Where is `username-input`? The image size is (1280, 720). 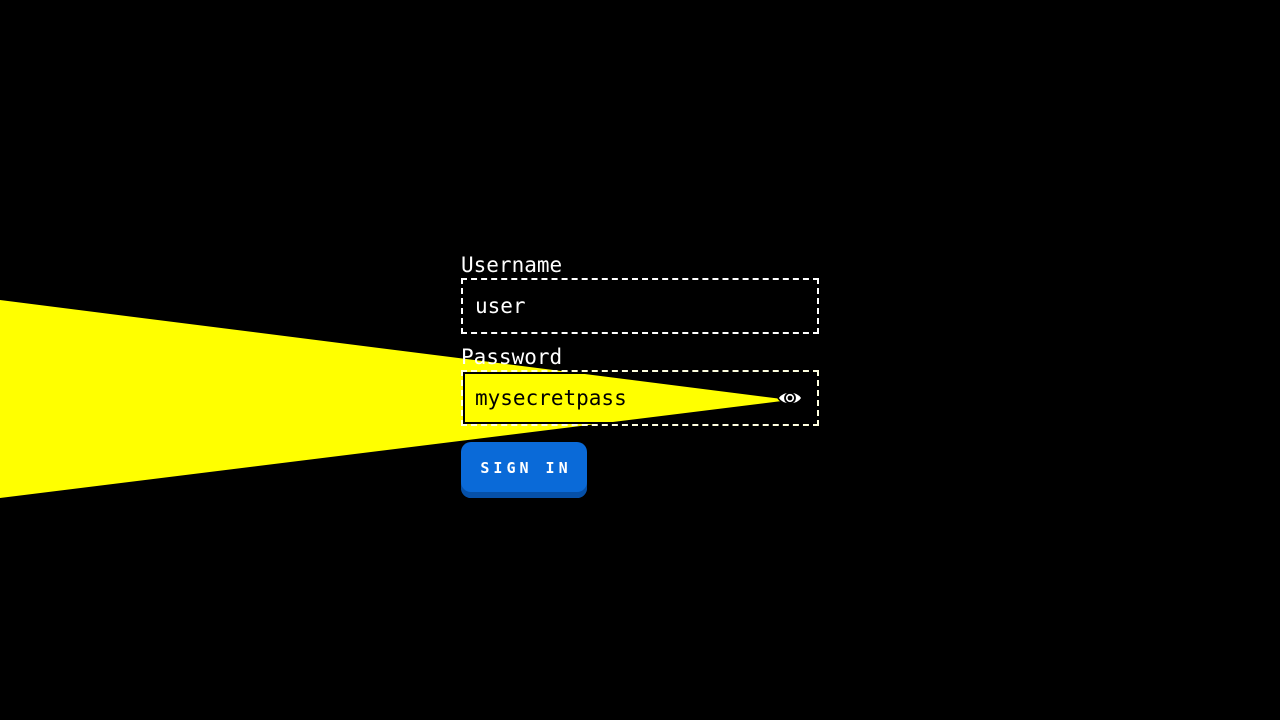
username-input is located at coordinates (640, 306).